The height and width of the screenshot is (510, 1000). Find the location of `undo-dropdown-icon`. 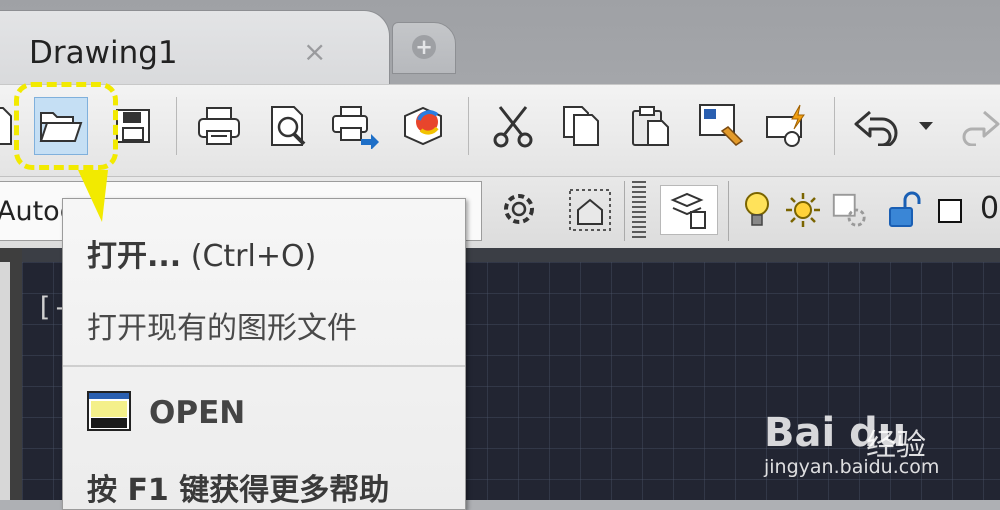

undo-dropdown-icon is located at coordinates (926, 126).